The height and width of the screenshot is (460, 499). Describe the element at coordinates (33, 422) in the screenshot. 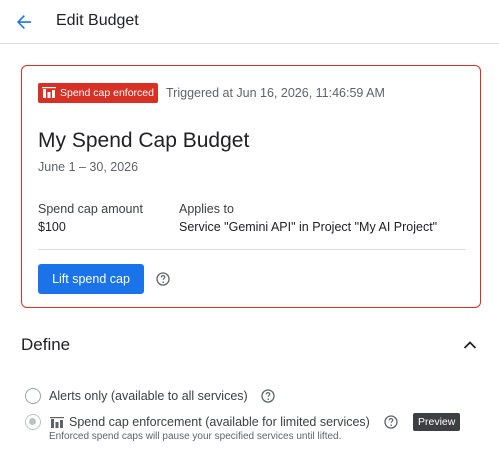

I see `spend-cap-enforcement-radio` at that location.